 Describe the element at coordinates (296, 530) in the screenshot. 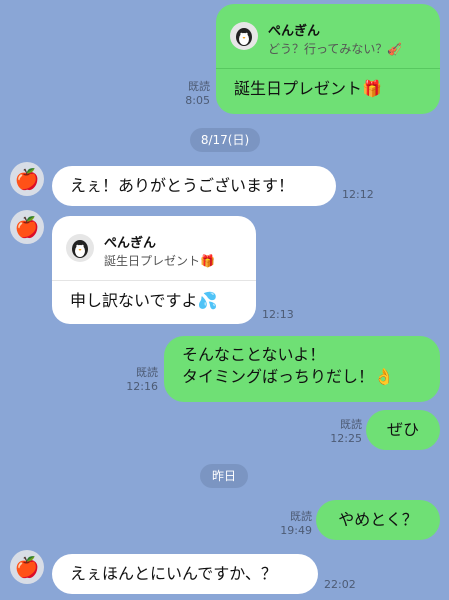

I see `timestamp: 19:49` at that location.